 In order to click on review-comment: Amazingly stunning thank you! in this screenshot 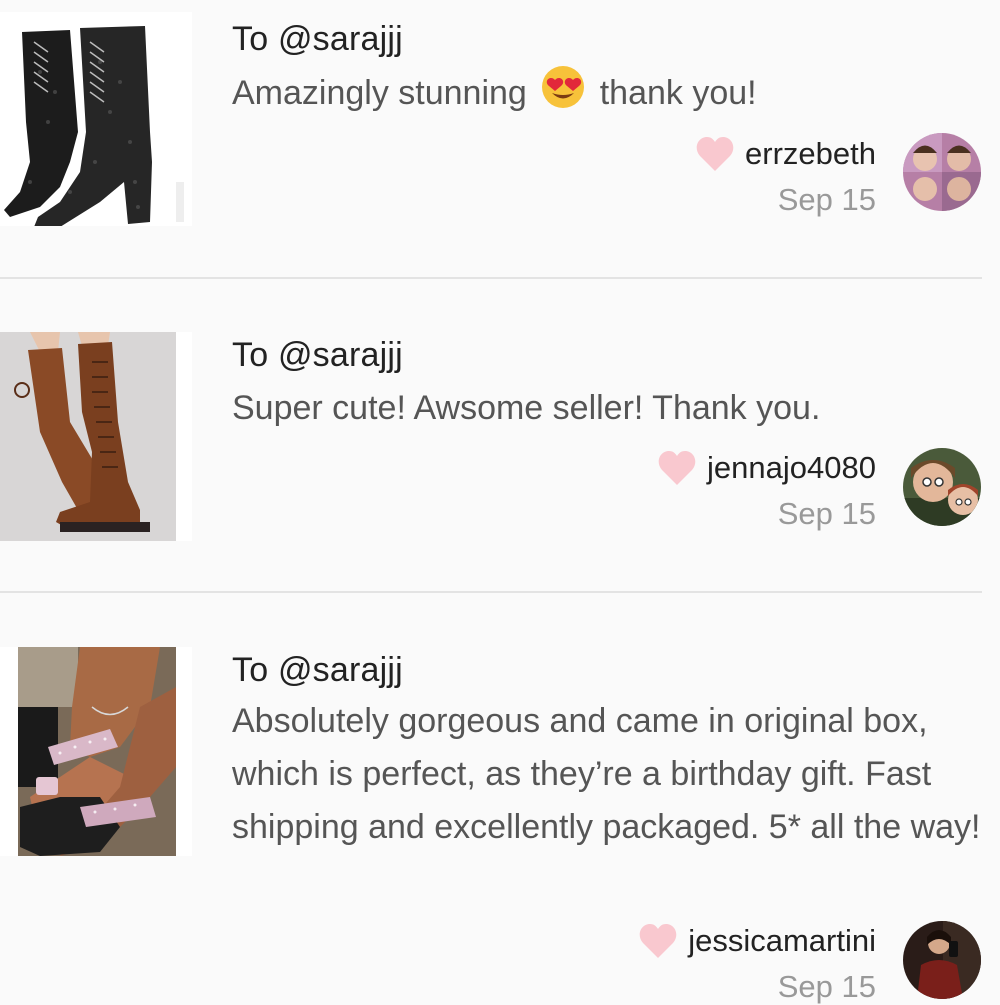, I will do `click(607, 95)`.